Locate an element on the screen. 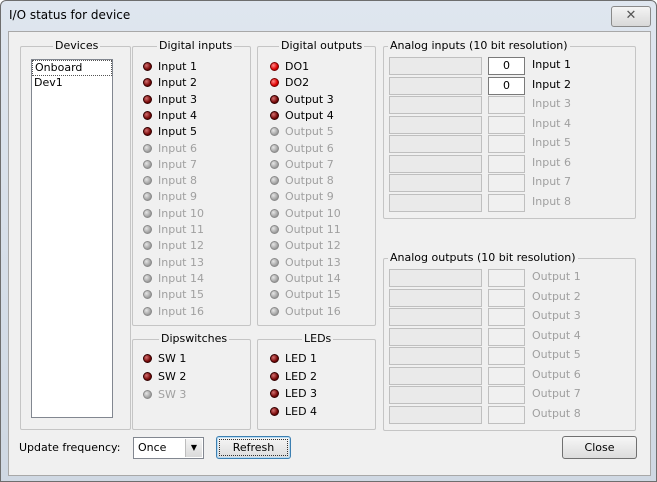 Image resolution: width=657 pixels, height=482 pixels. analog-inputs-row: 0 Input 2 is located at coordinates (509, 85).